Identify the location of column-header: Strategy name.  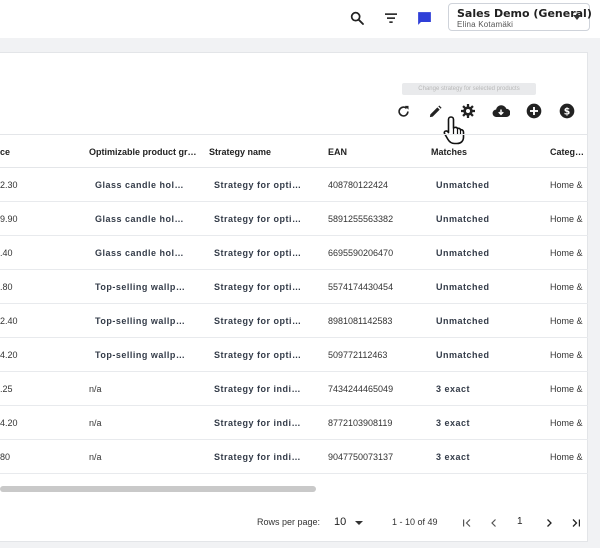
(264, 152).